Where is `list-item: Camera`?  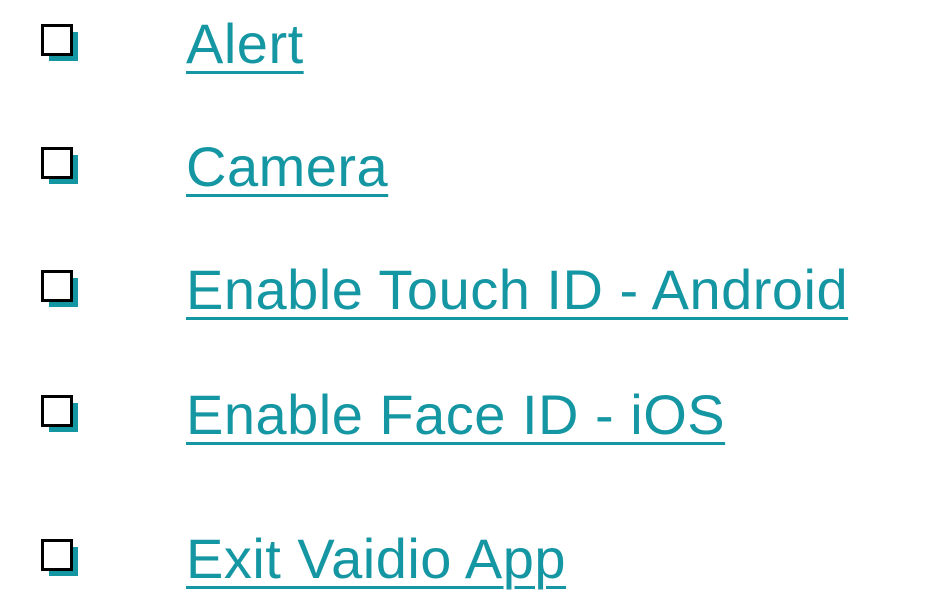 list-item: Camera is located at coordinates (475, 167).